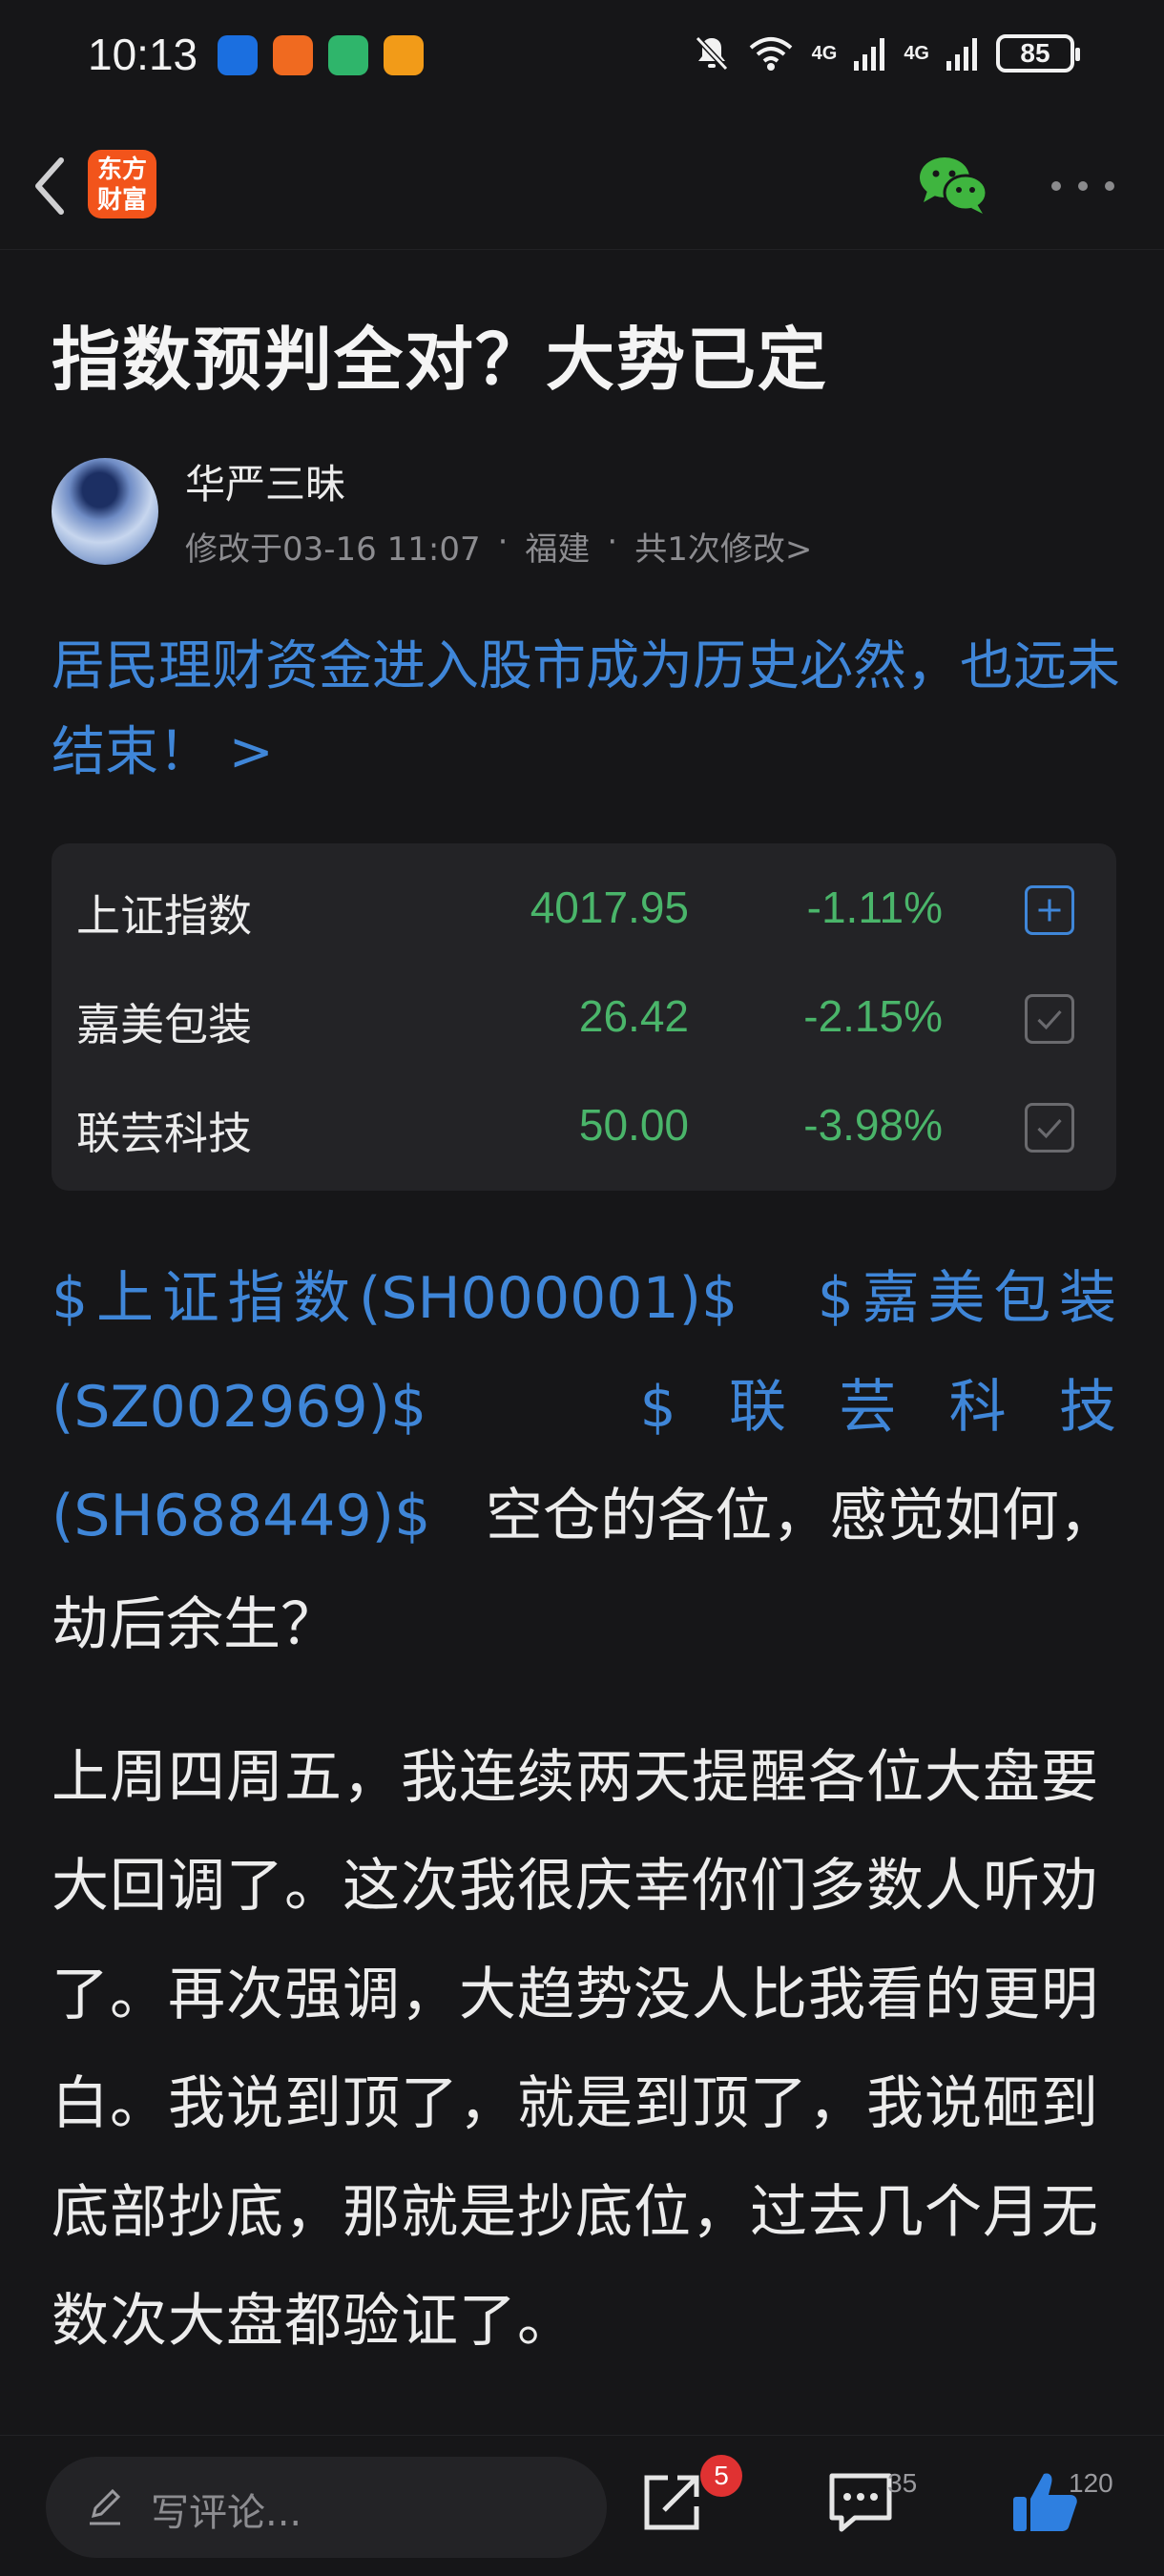 This screenshot has width=1164, height=2576. I want to click on battery-indicator: 85, so click(1038, 53).